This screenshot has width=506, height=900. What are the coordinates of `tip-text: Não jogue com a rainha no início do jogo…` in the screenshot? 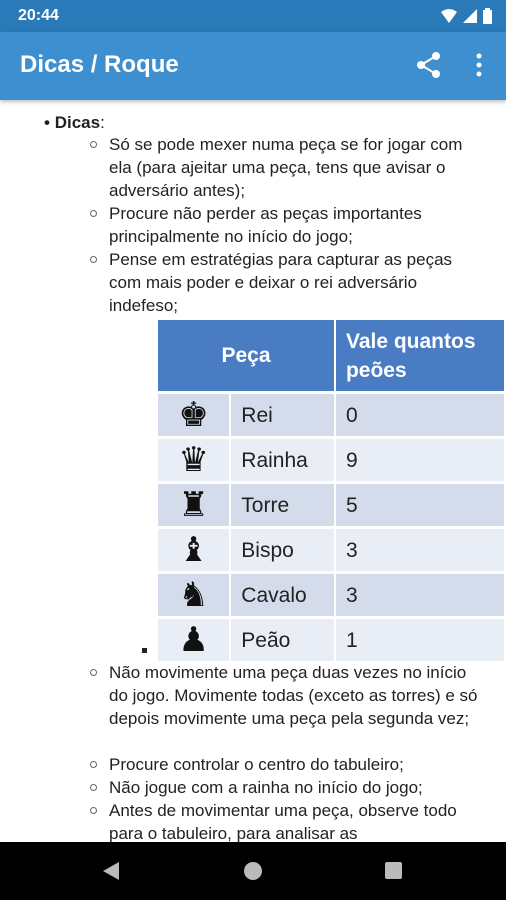 It's located at (266, 787).